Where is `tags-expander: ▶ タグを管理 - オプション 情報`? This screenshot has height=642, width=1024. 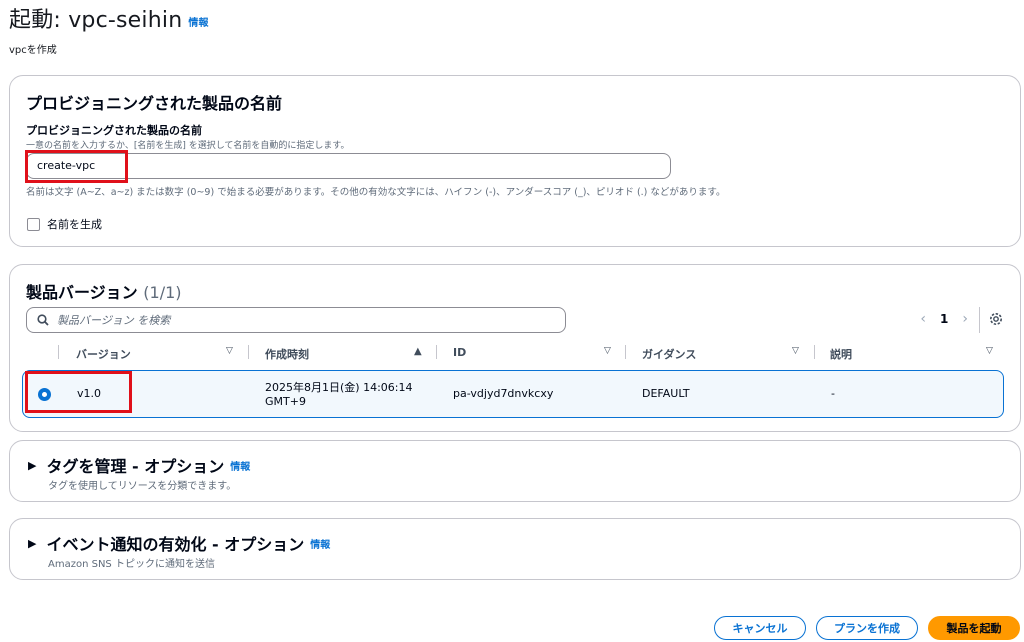
tags-expander: ▶ タグを管理 - オプション 情報 is located at coordinates (139, 465).